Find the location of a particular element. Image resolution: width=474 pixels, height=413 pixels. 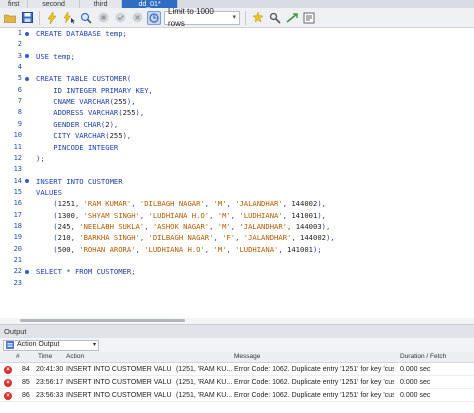

line-number: 2 is located at coordinates (19, 44).